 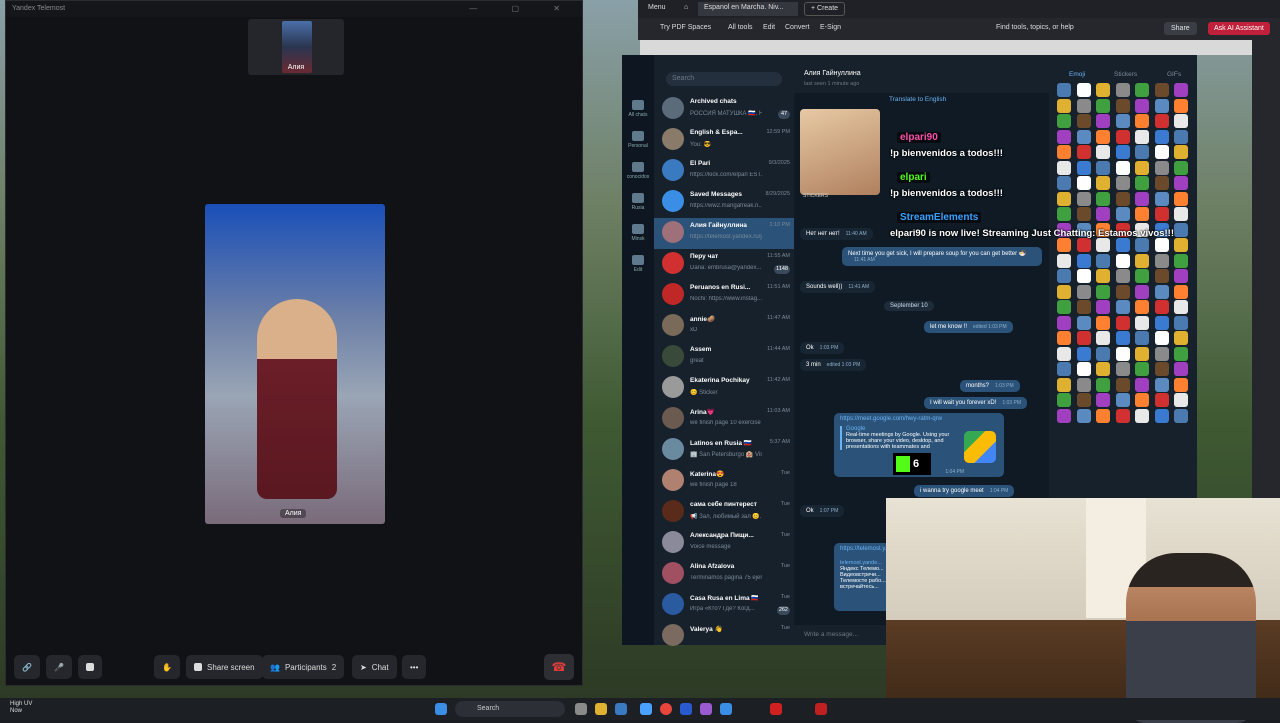 What do you see at coordinates (1239, 28) in the screenshot?
I see `ai-assistant-button: Ask AI Assistant` at bounding box center [1239, 28].